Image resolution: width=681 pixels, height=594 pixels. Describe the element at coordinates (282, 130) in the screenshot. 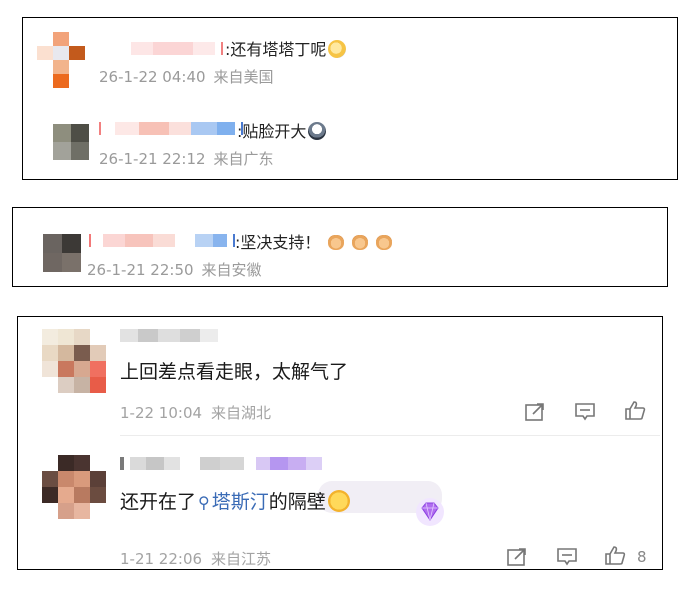

I see `comment-text: :贴脸开大` at that location.